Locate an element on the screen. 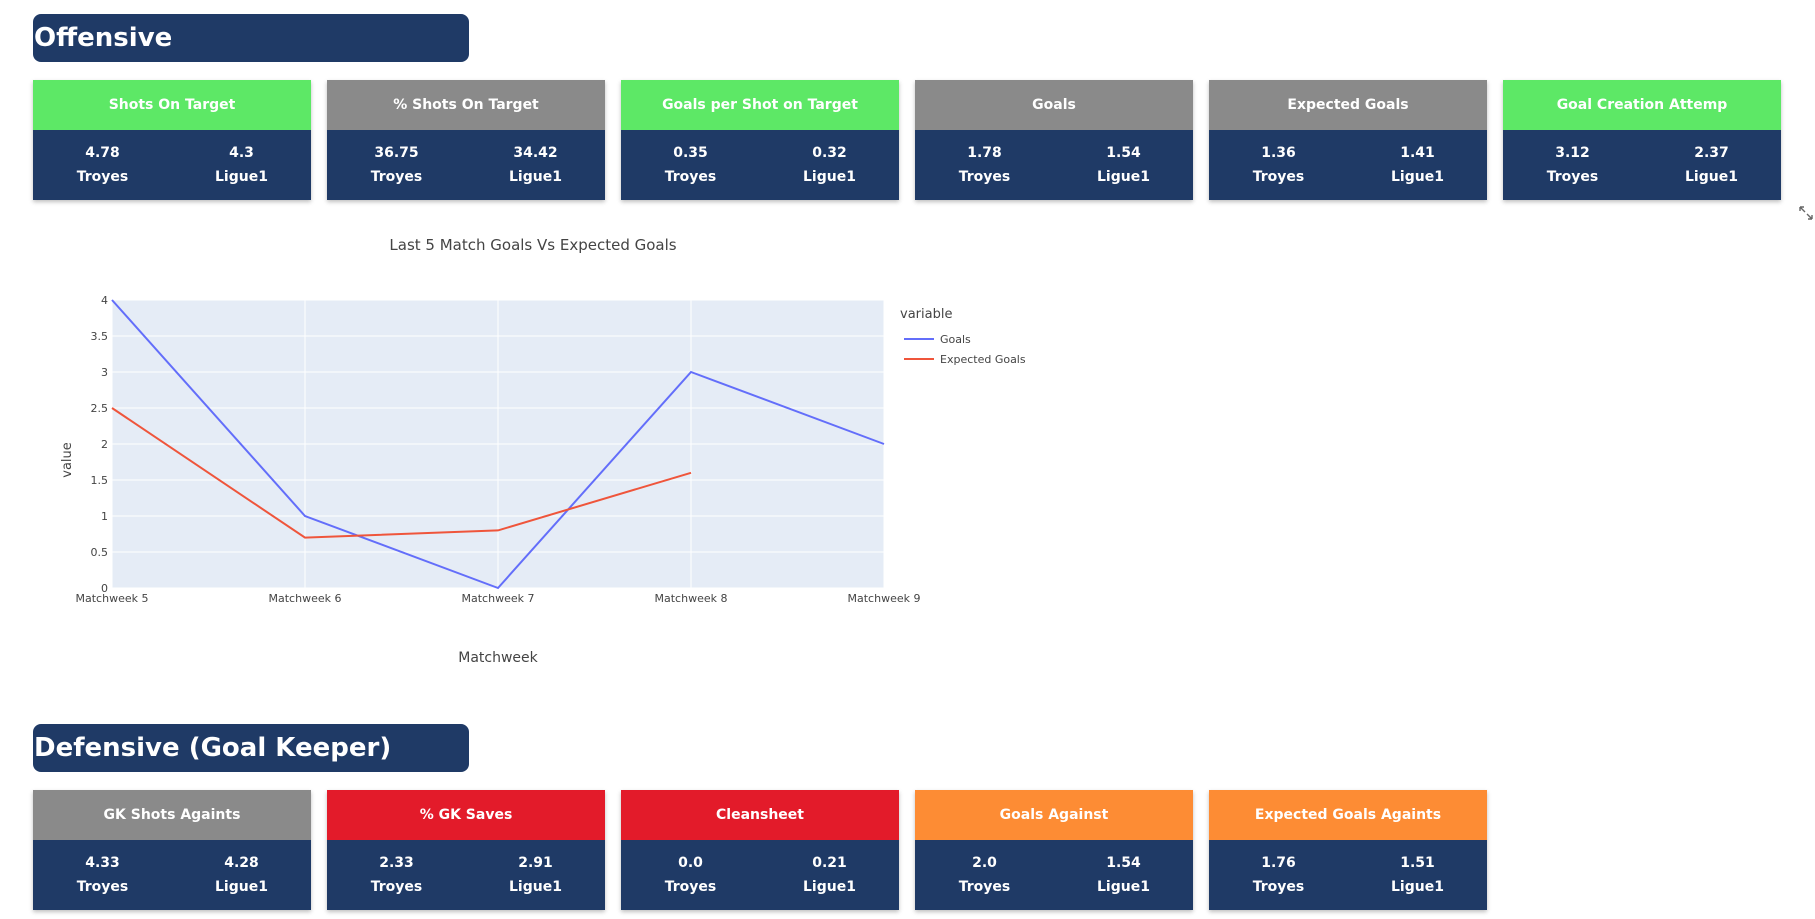 This screenshot has width=1815, height=919. league-value: 4.28 is located at coordinates (241, 863).